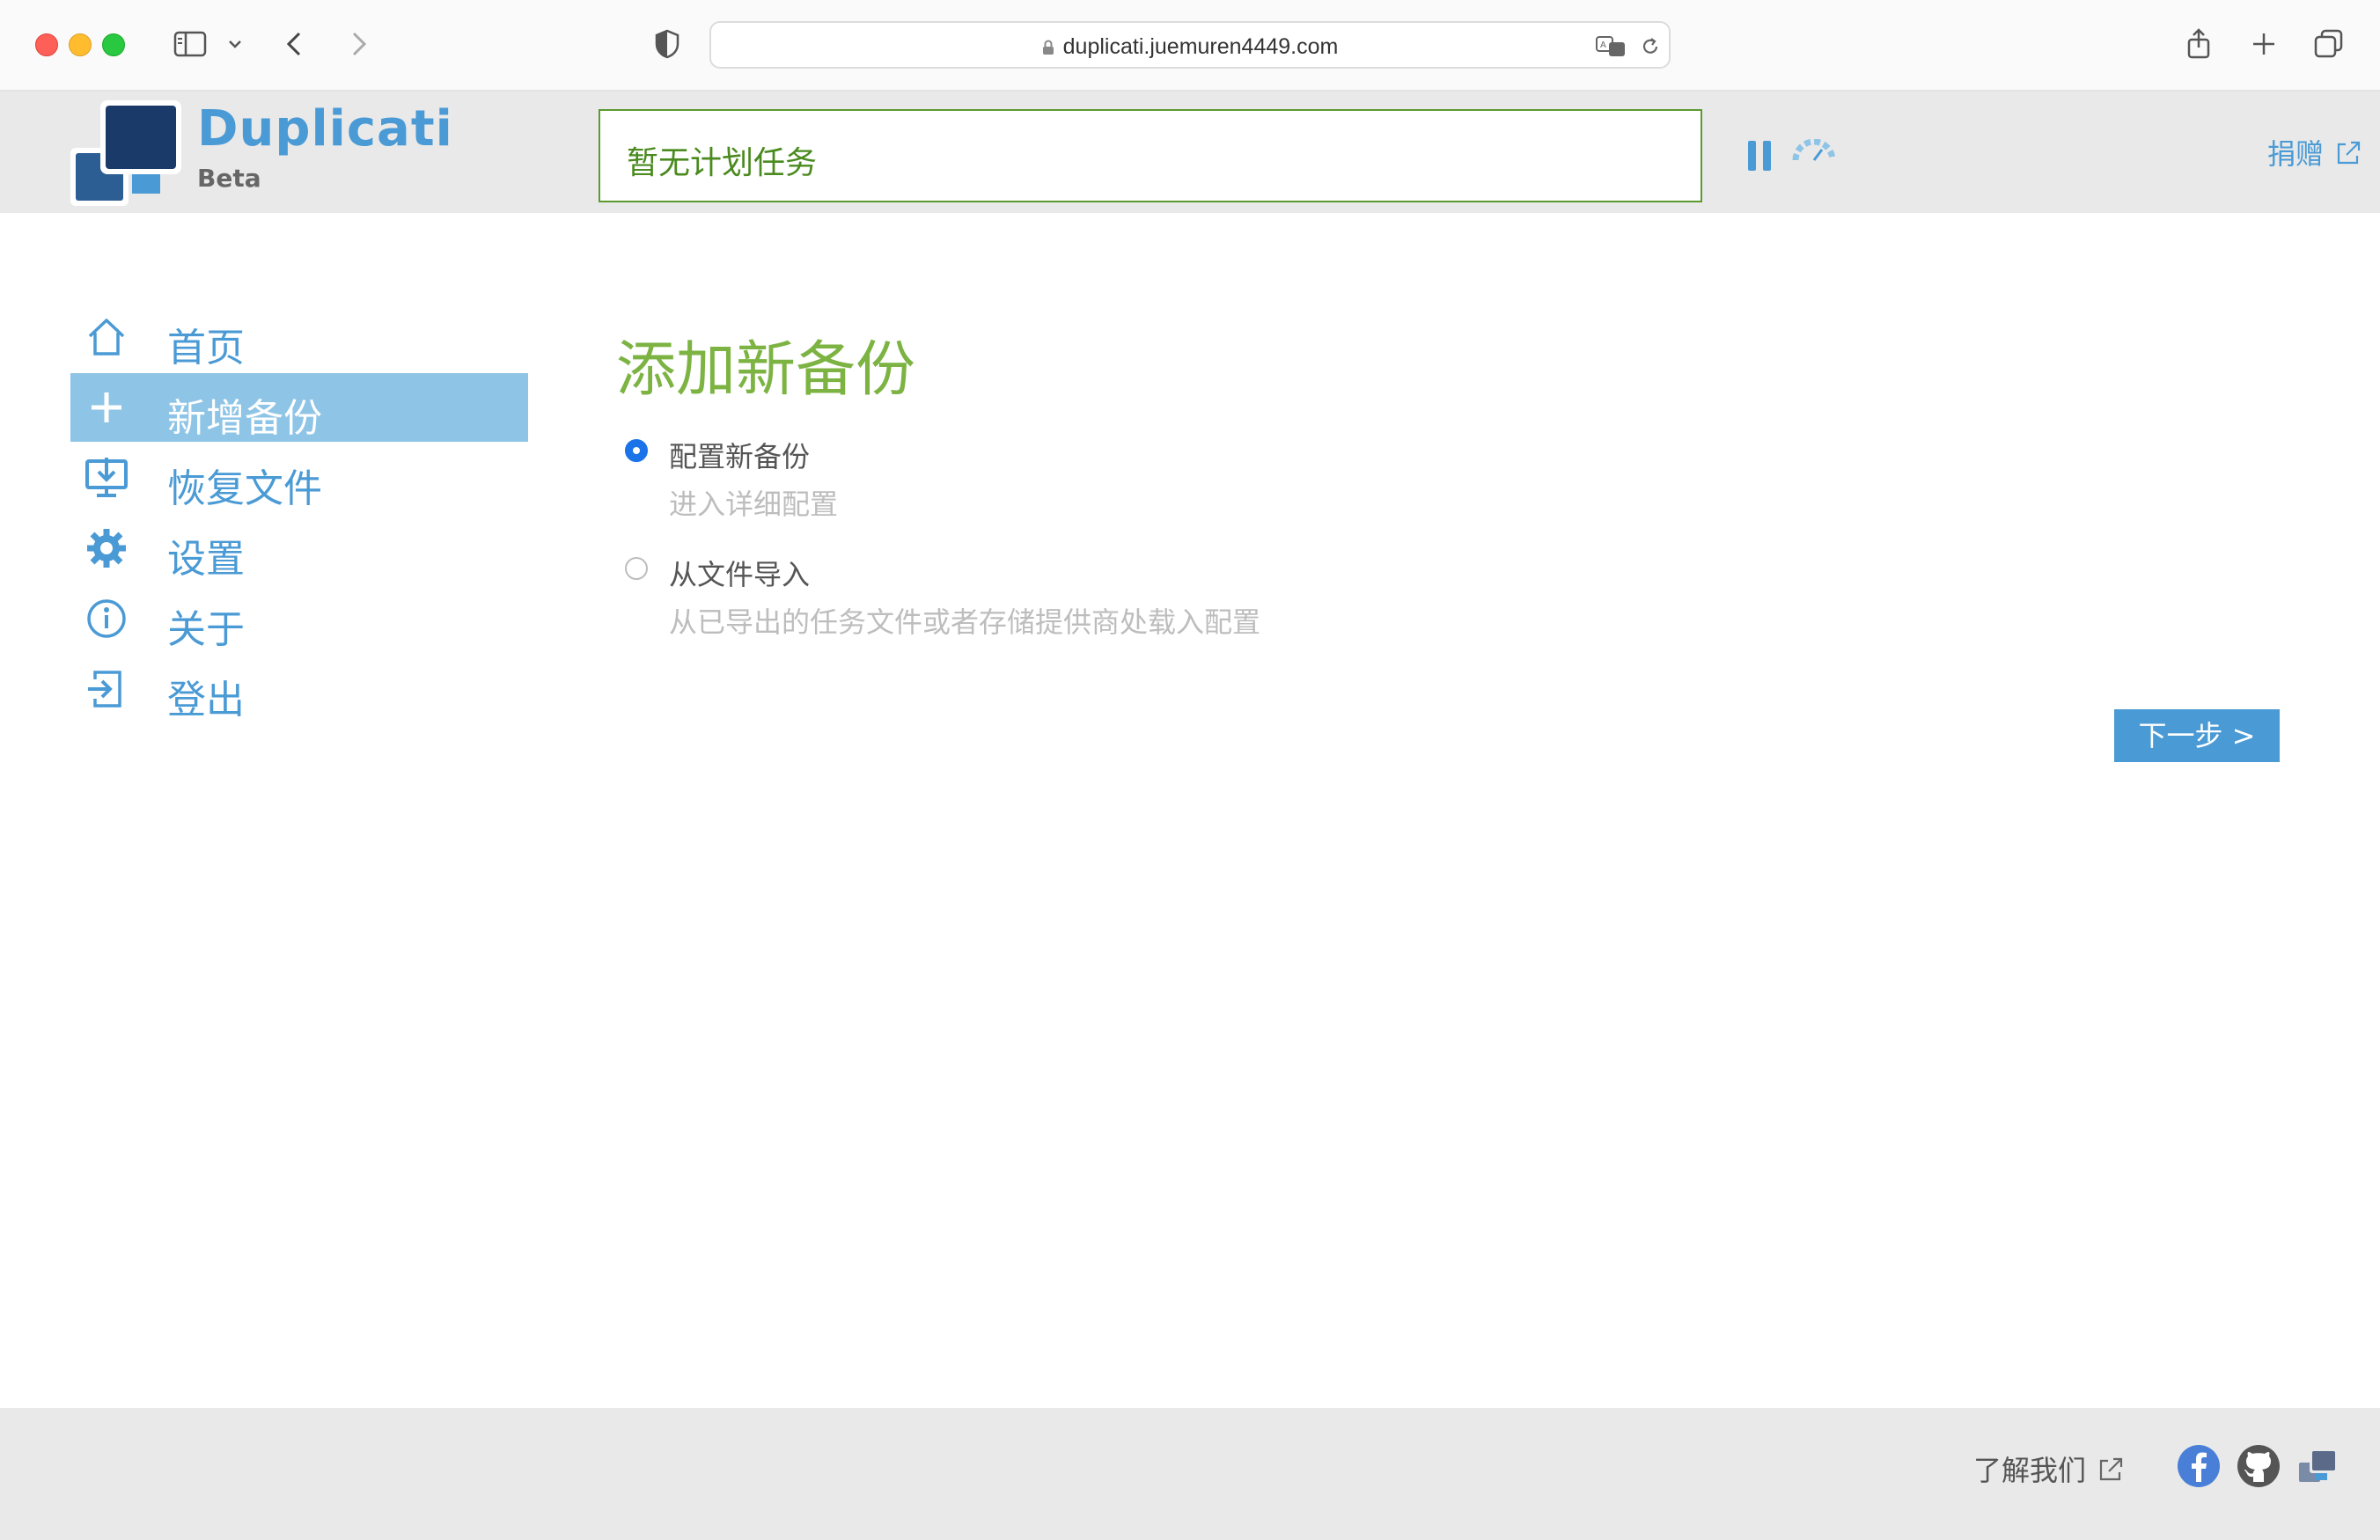 This screenshot has height=1540, width=2380. Describe the element at coordinates (206, 629) in the screenshot. I see `sidebar-item-label: 关于` at that location.